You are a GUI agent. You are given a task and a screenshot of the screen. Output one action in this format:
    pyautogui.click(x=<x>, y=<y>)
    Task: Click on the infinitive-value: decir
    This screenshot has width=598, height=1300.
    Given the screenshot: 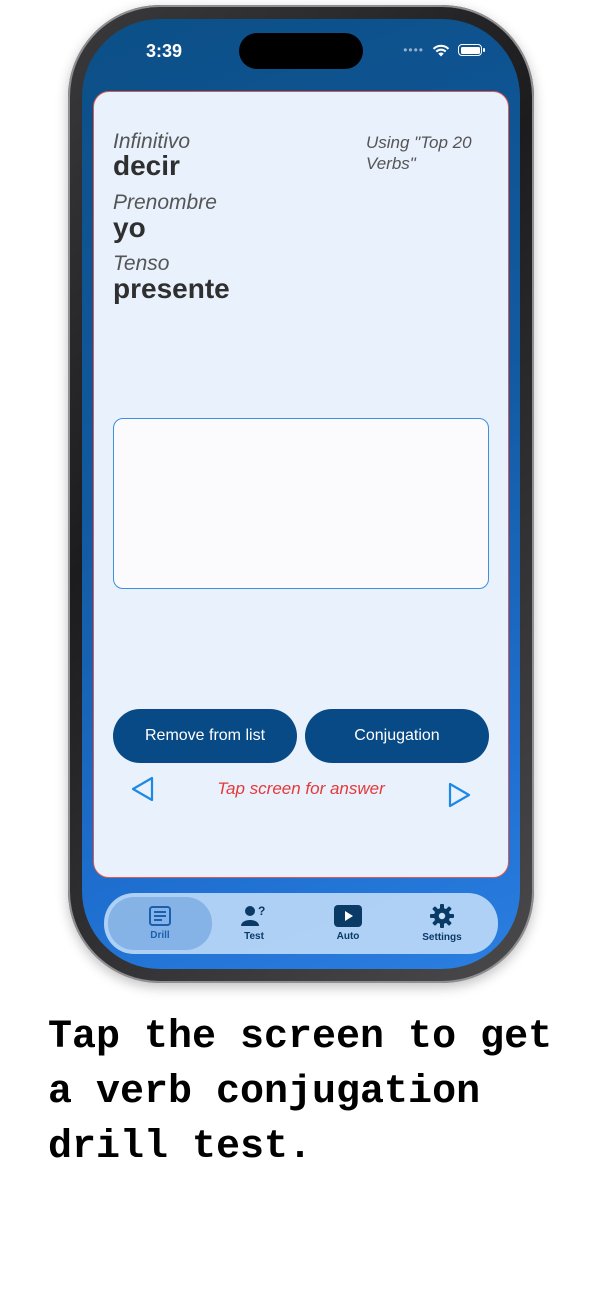 What is the action you would take?
    pyautogui.click(x=146, y=165)
    